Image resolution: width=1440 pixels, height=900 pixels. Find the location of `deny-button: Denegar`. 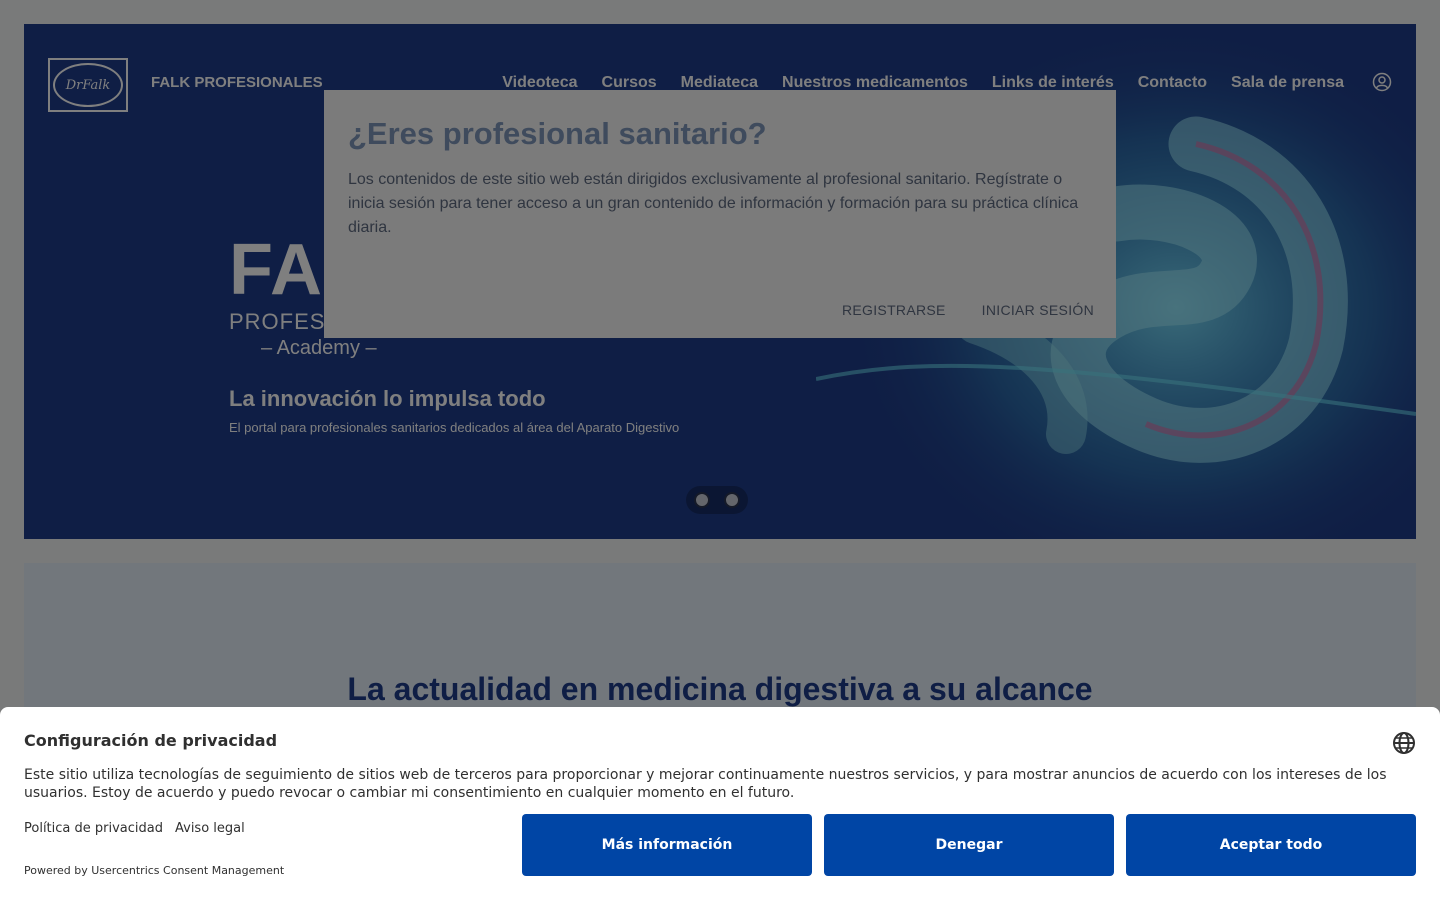

deny-button: Denegar is located at coordinates (969, 845).